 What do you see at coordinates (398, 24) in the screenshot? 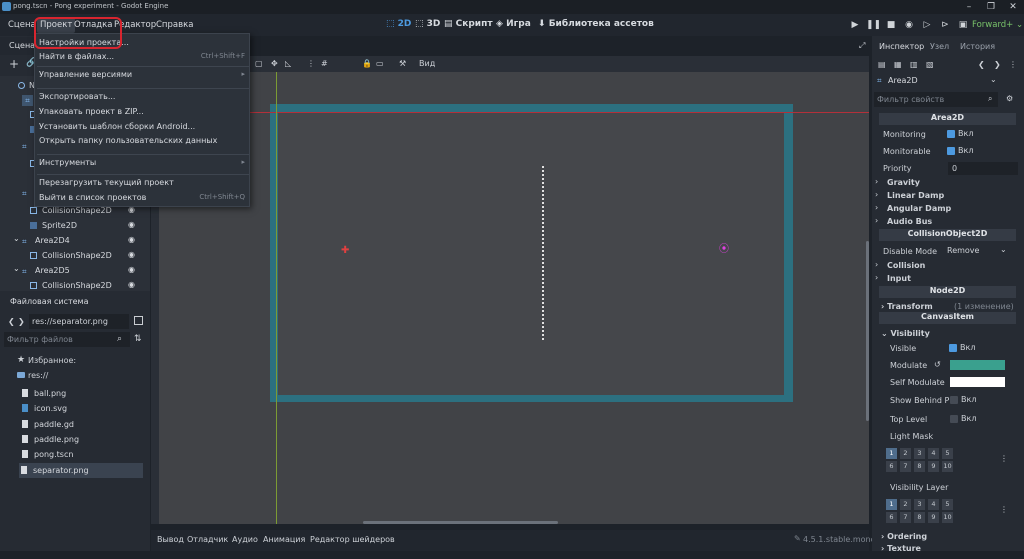
I see `workspace-2d: ⬚ 2D` at bounding box center [398, 24].